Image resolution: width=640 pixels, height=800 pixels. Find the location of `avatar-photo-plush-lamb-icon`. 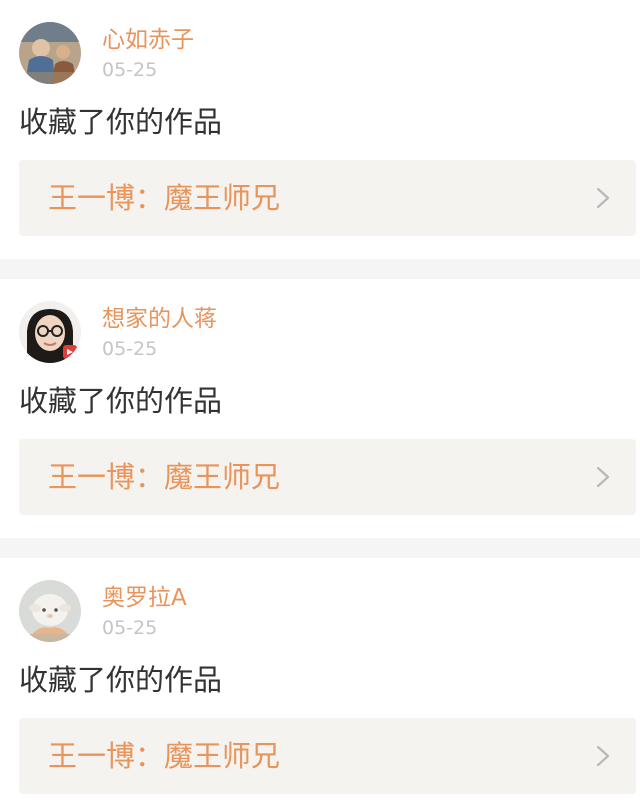

avatar-photo-plush-lamb-icon is located at coordinates (50, 611).